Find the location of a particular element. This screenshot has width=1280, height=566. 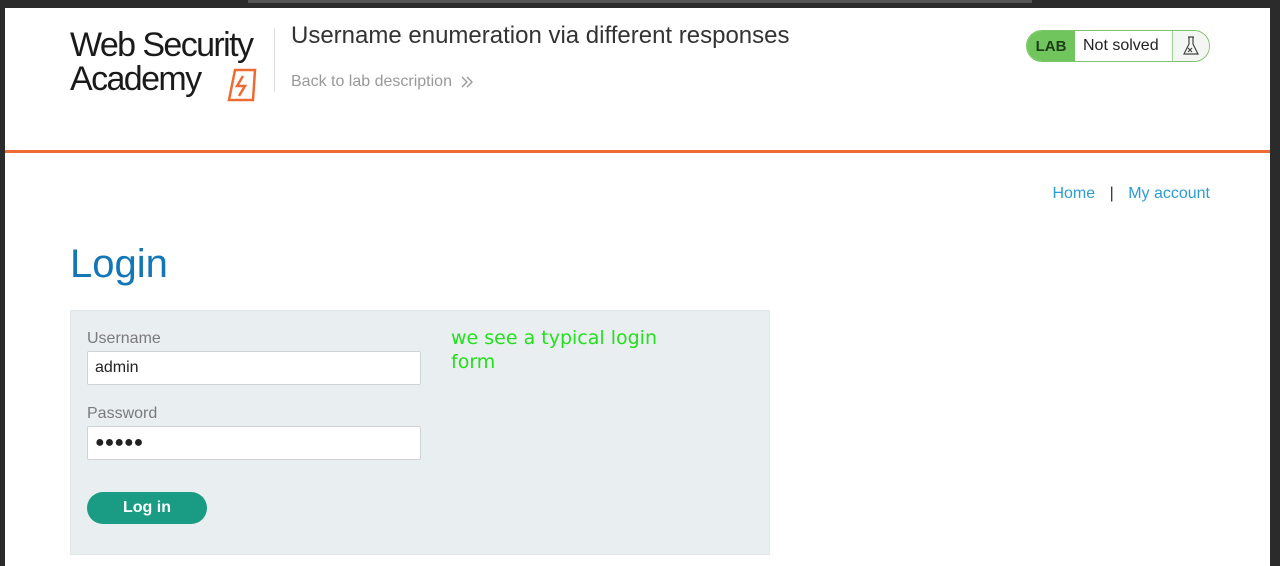

username-label: Username is located at coordinates (124, 339).